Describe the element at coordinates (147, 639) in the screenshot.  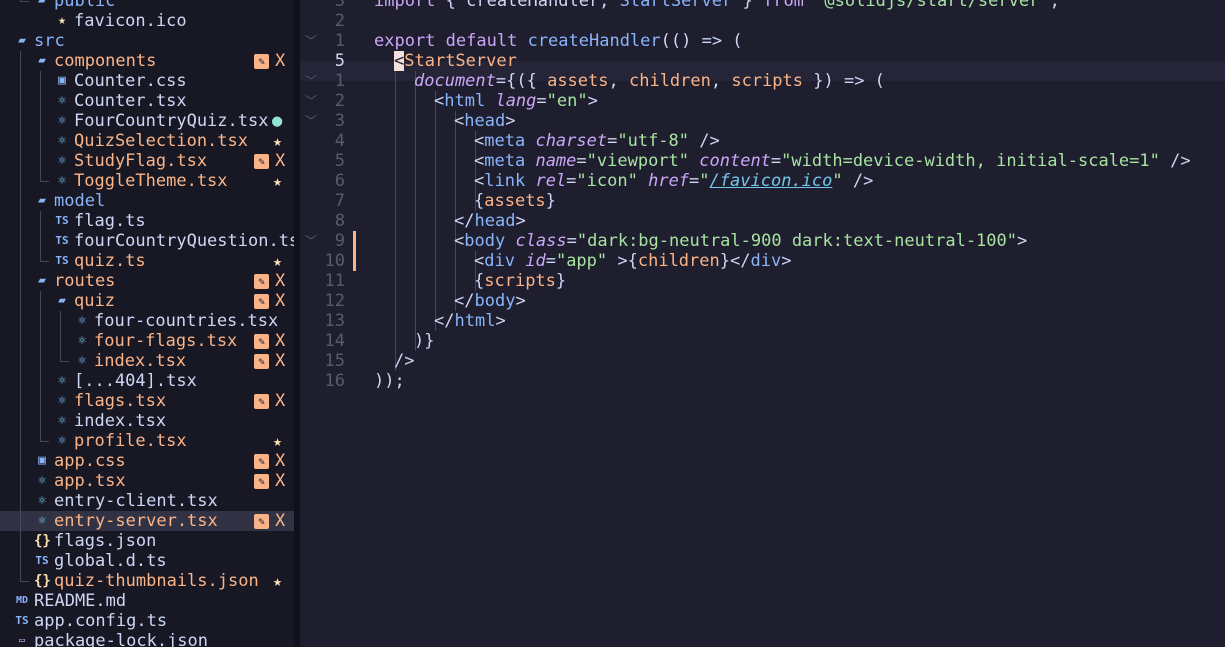
I see `tree-file: ▭ package-lock.json` at that location.